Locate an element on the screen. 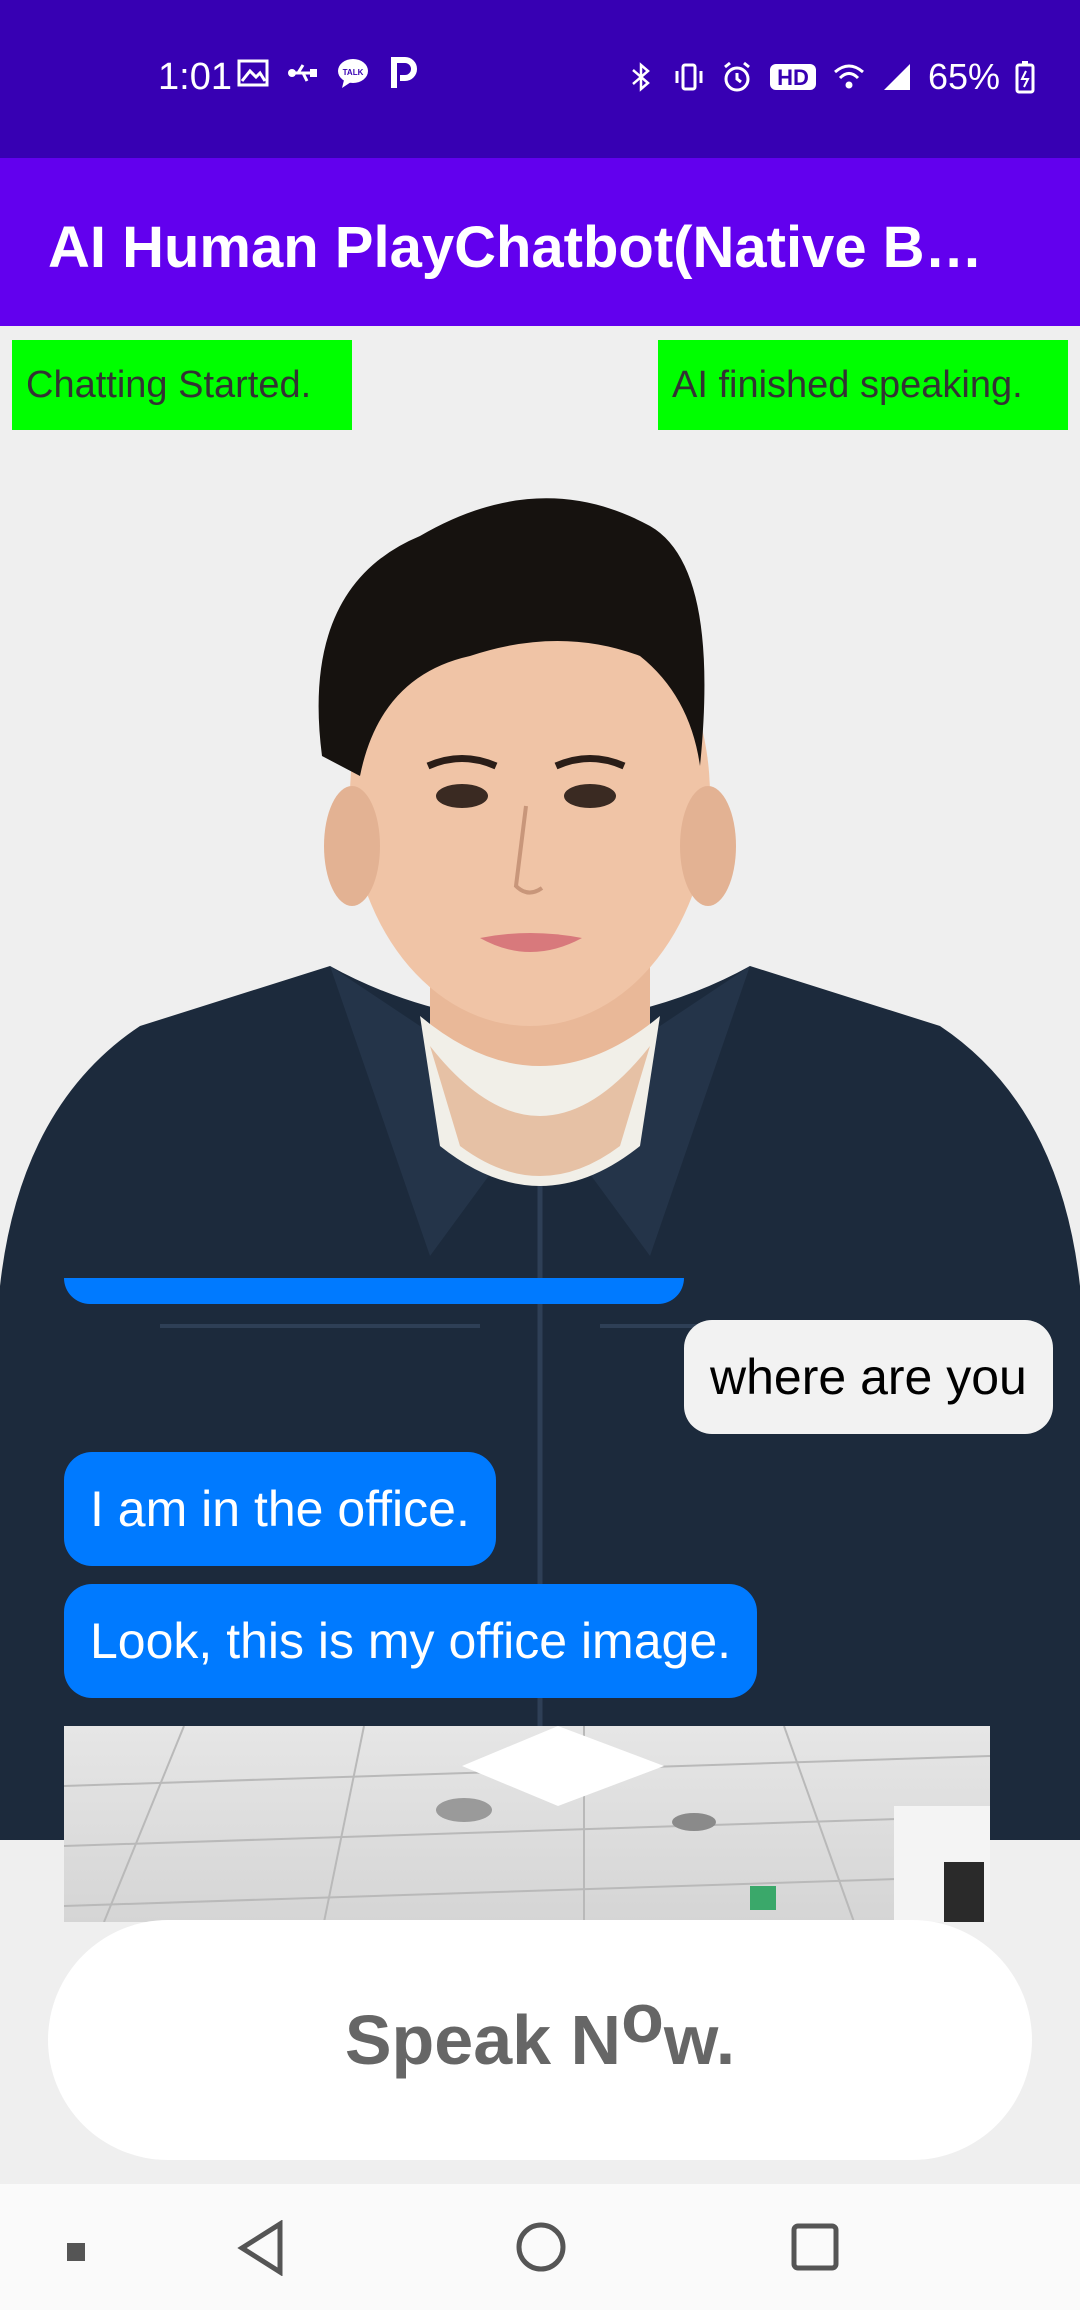  chat-bubble-user: where are you is located at coordinates (868, 1377).